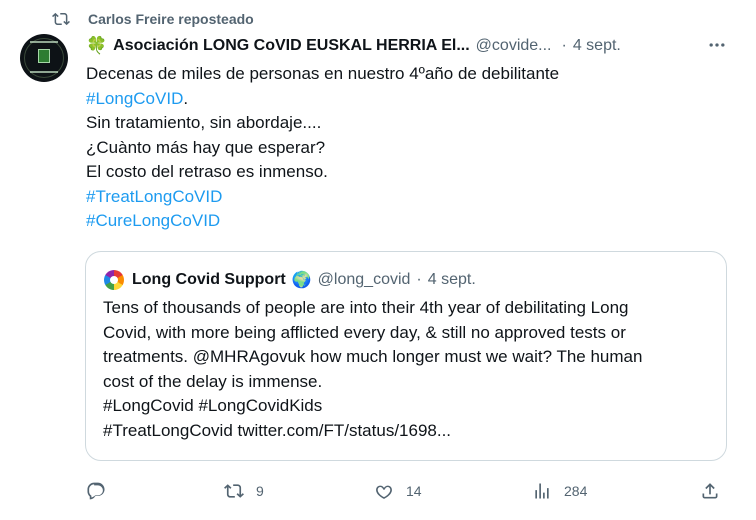 The height and width of the screenshot is (520, 756). I want to click on author-avatar, so click(44, 58).